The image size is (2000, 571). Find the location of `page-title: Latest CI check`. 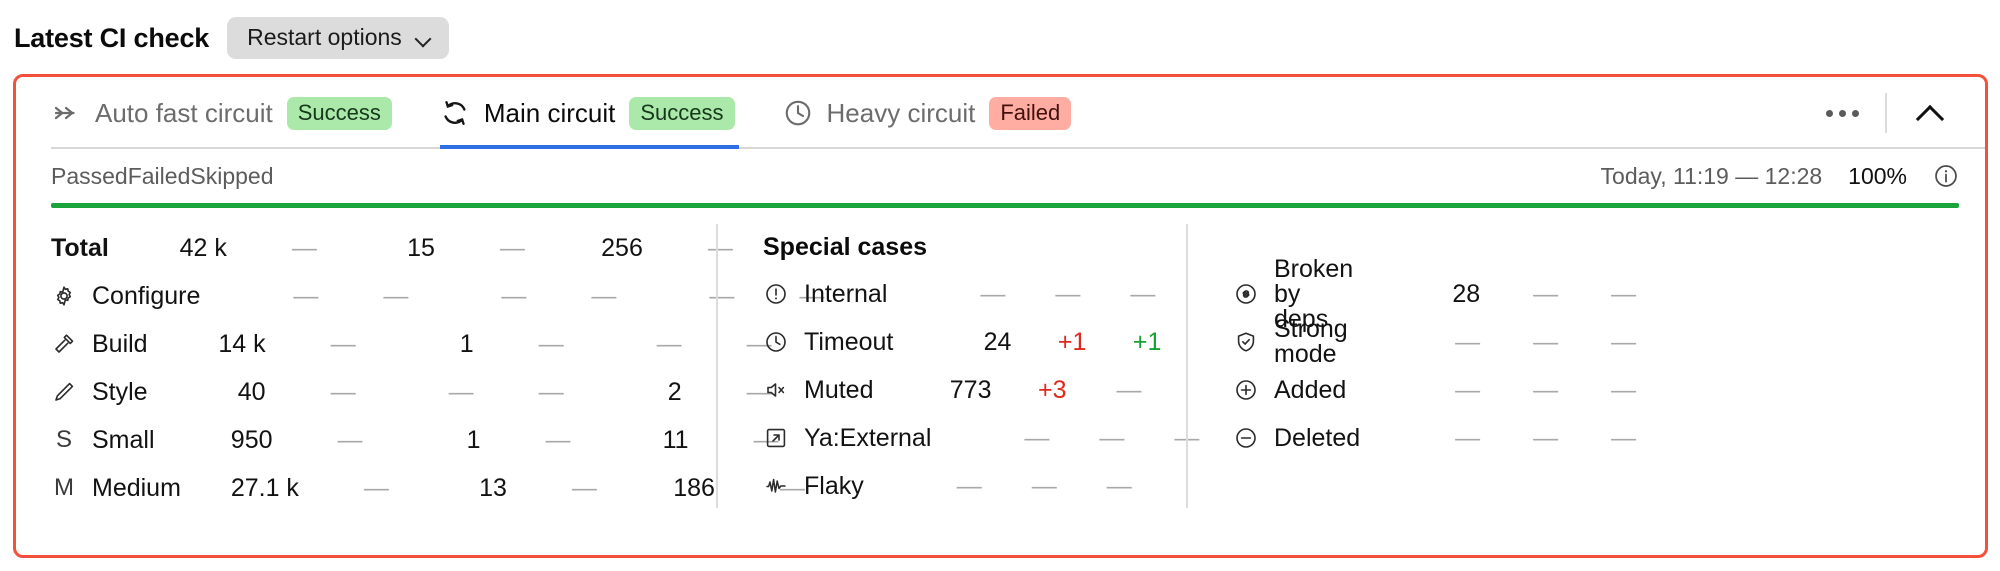

page-title: Latest CI check is located at coordinates (112, 37).